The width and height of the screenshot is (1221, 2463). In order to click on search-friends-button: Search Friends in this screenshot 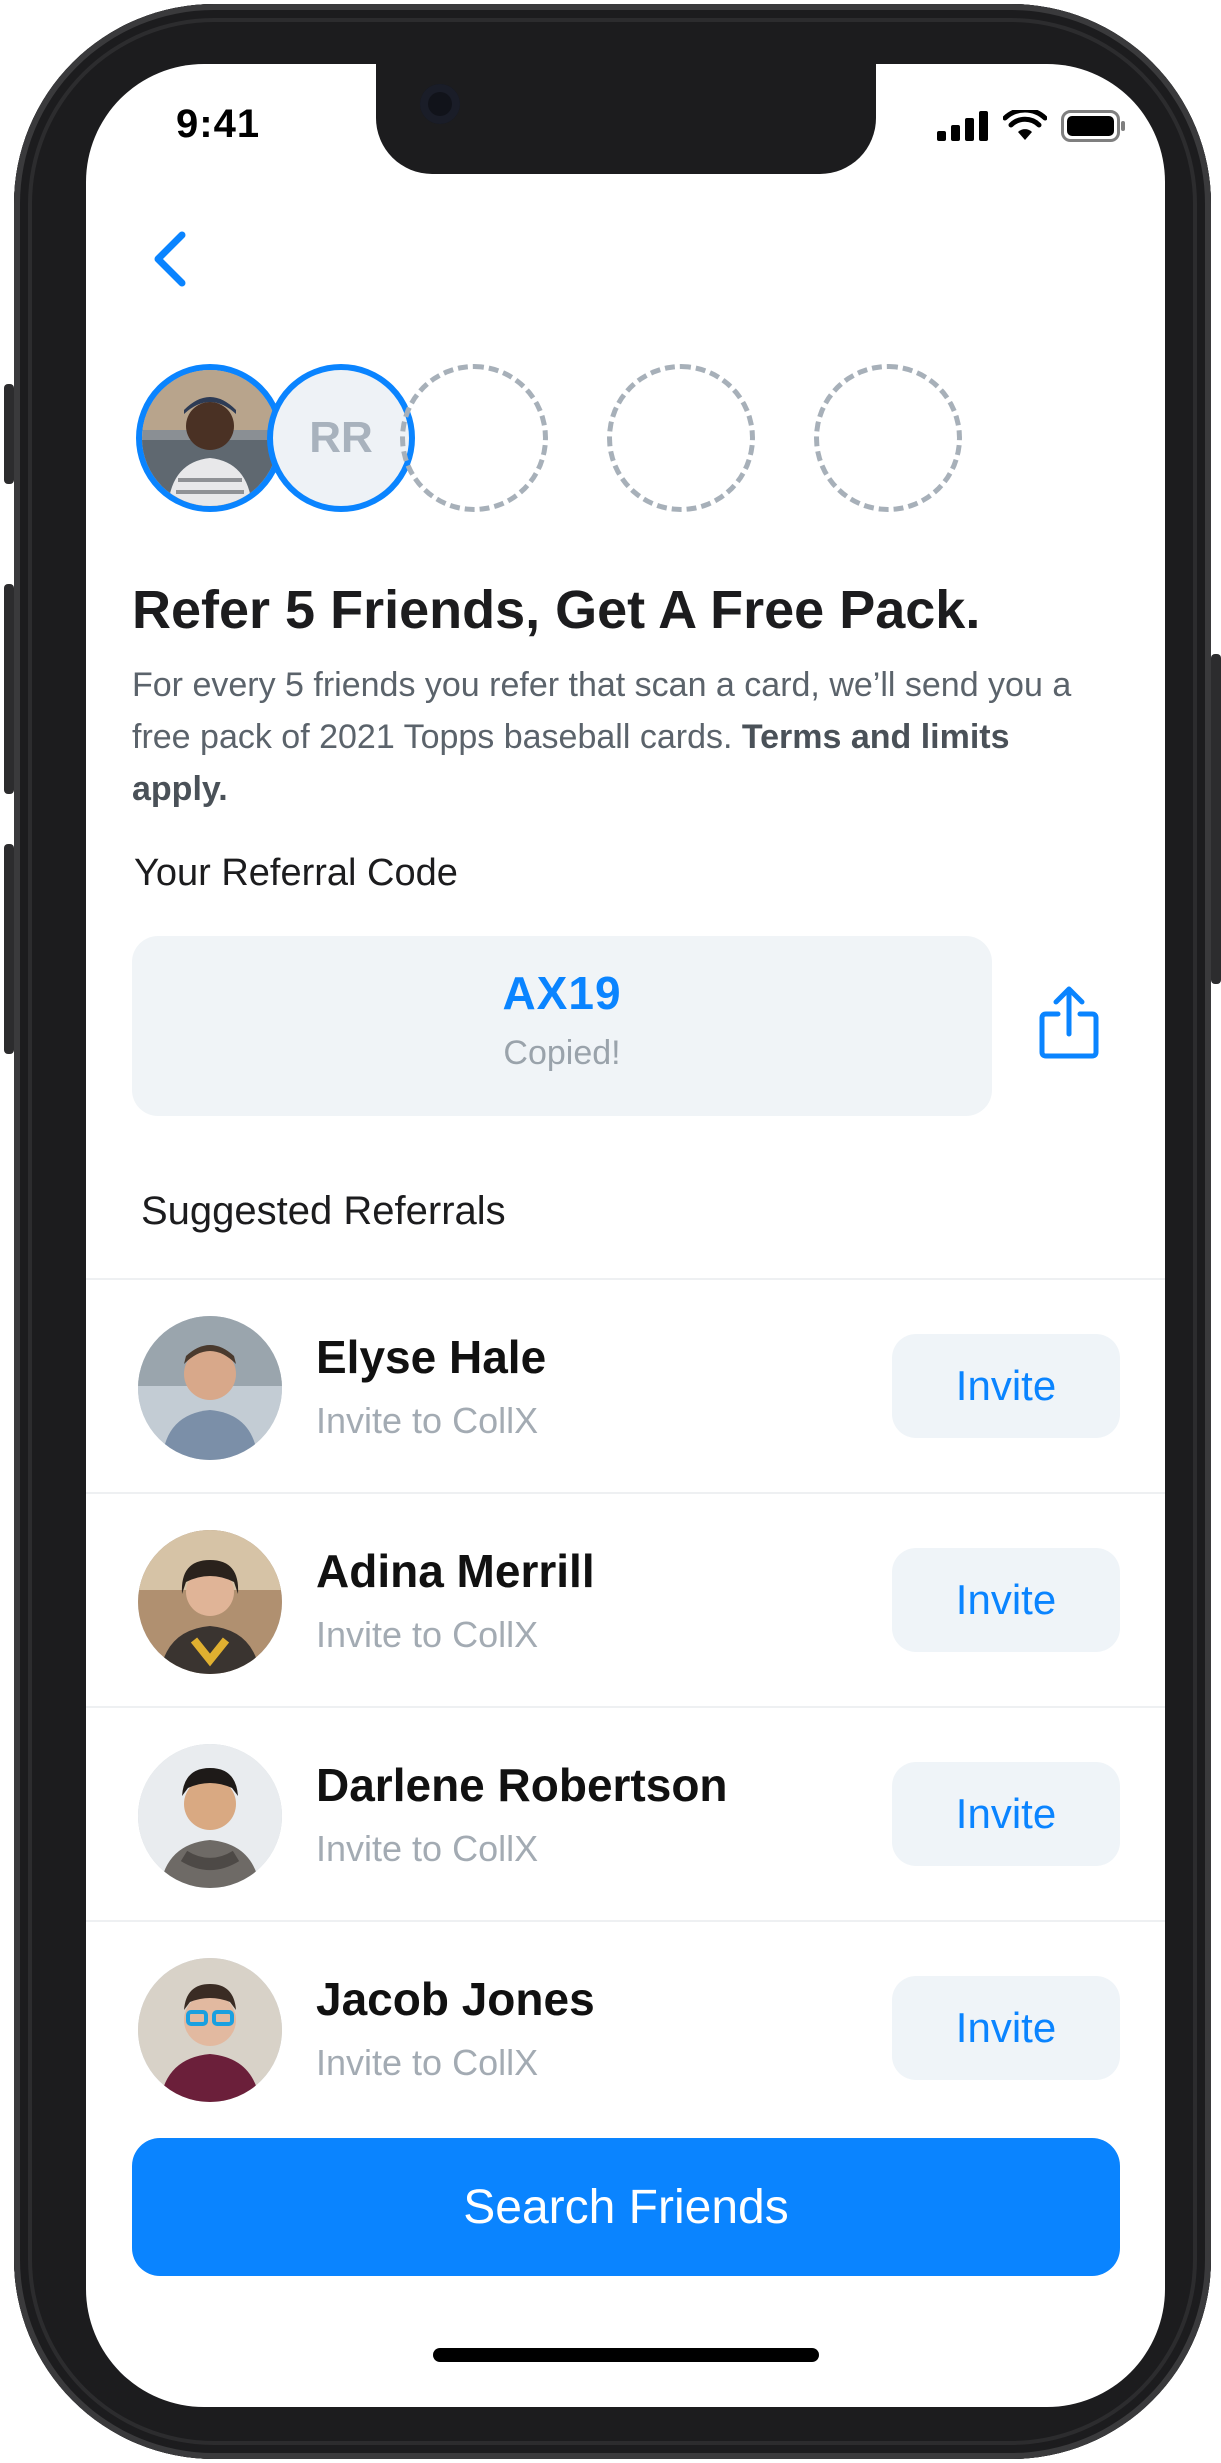, I will do `click(626, 2207)`.